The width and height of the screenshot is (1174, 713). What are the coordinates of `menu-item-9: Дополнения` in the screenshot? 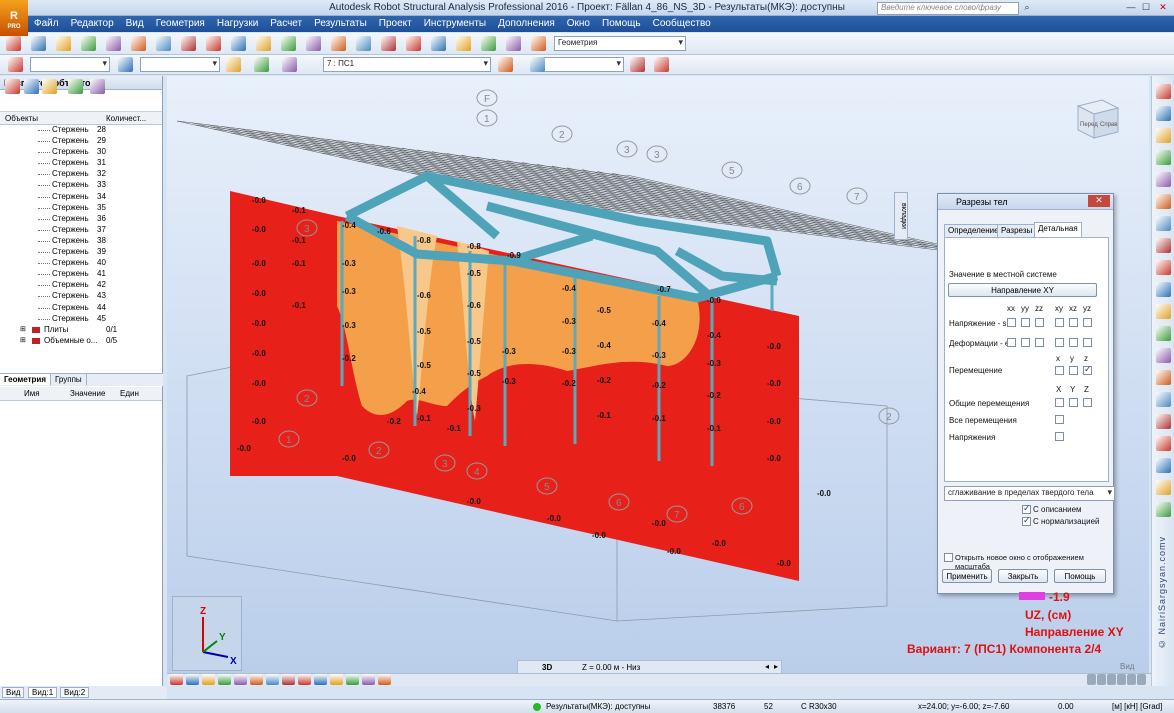 It's located at (526, 23).